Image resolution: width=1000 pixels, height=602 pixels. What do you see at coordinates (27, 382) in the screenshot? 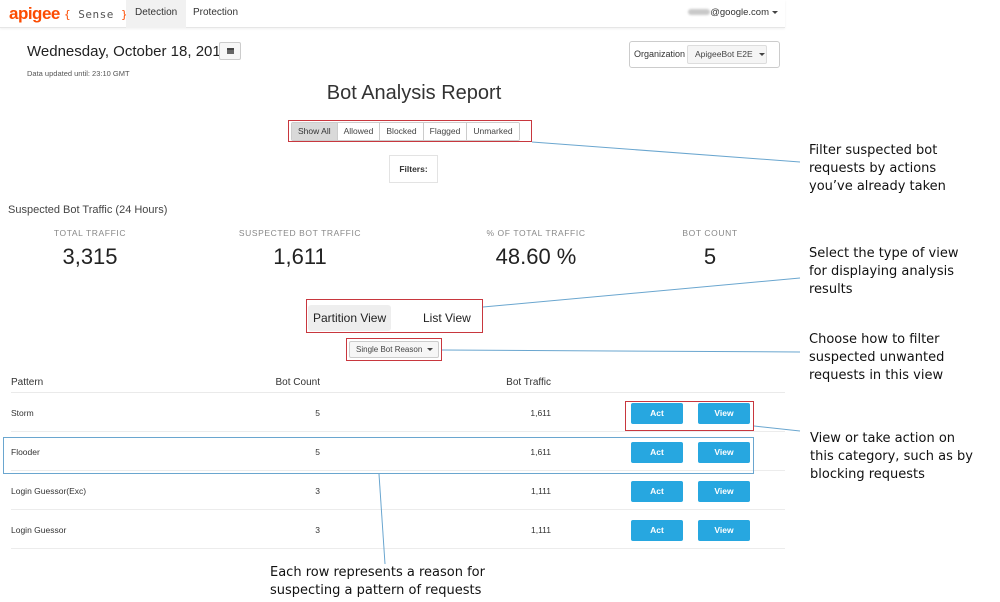
I see `col-pattern: Pattern` at bounding box center [27, 382].